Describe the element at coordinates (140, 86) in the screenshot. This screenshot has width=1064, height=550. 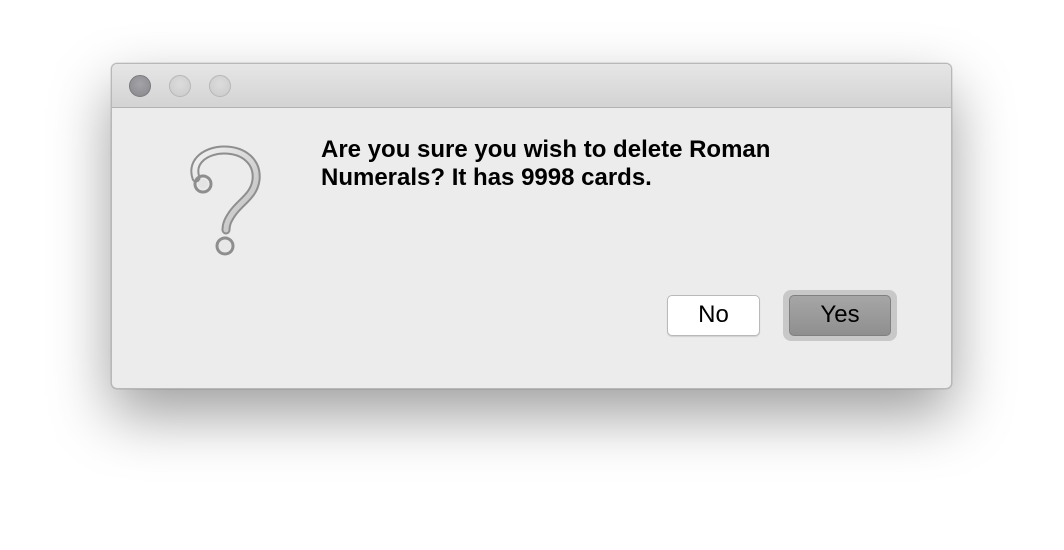
I see `close-icon` at that location.